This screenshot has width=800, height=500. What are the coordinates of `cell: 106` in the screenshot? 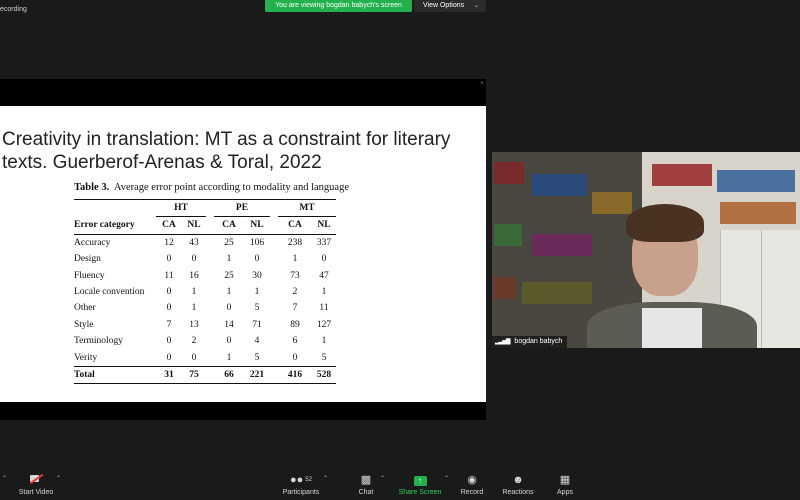 It's located at (257, 242).